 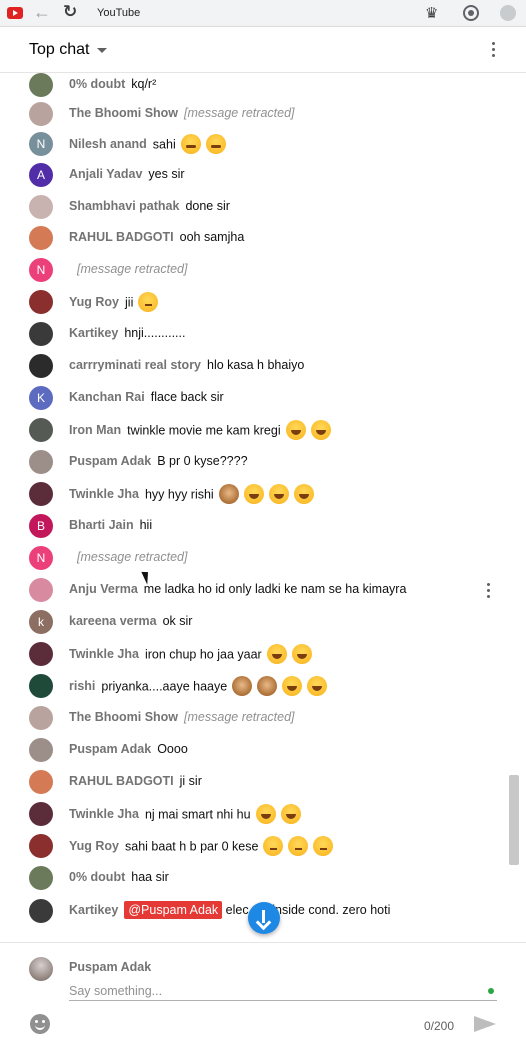 I want to click on more-options-icon, so click(x=493, y=51).